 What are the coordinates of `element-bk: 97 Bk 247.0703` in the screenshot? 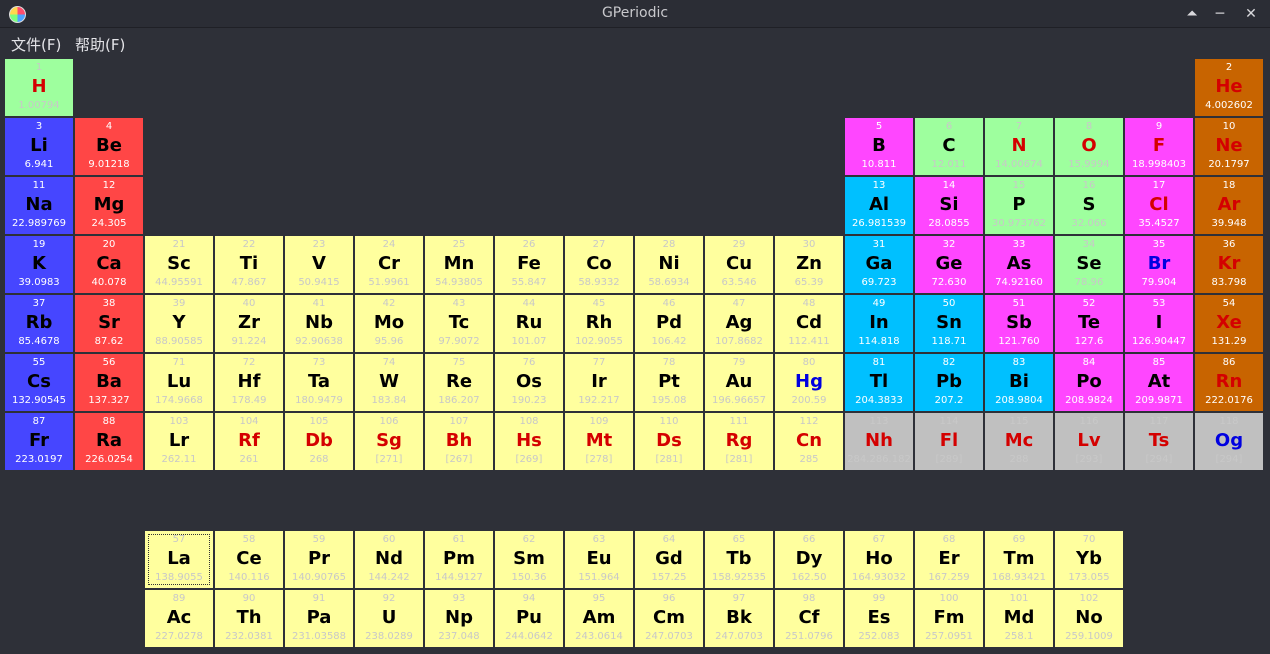 It's located at (739, 618).